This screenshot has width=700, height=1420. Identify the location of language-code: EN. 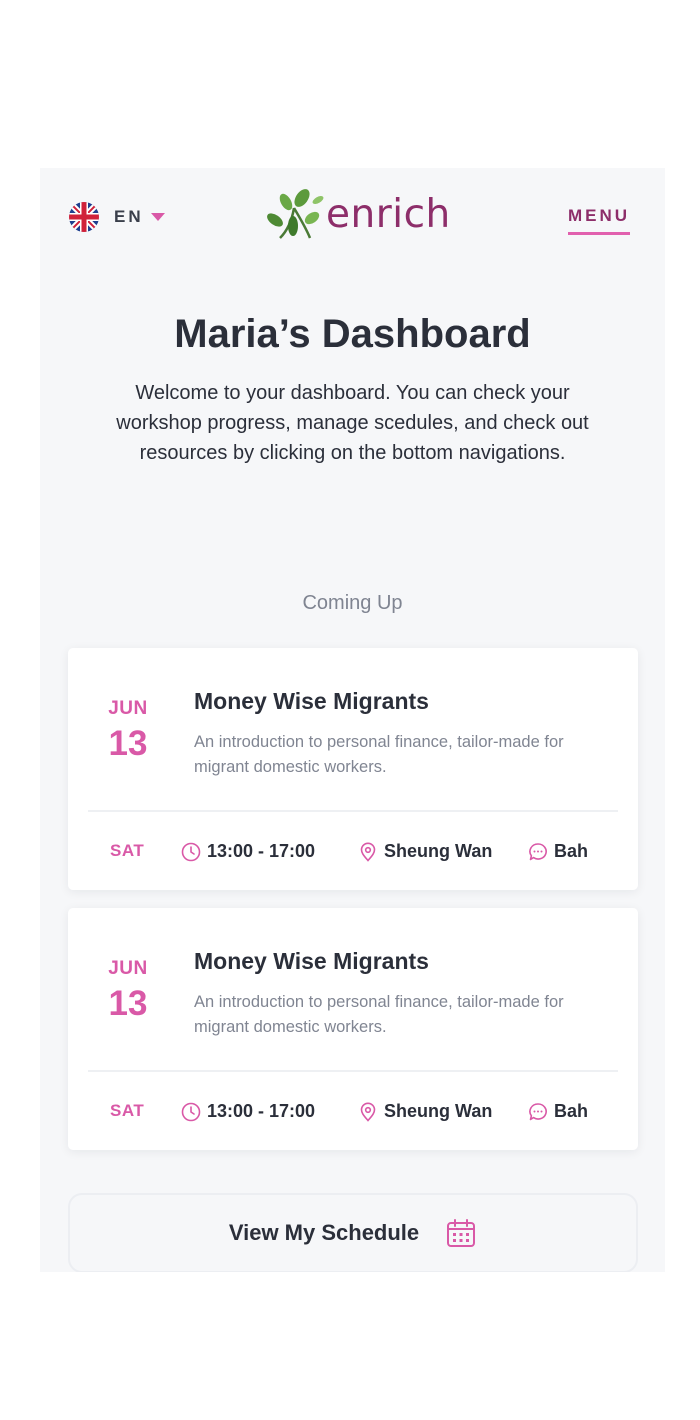
(129, 216).